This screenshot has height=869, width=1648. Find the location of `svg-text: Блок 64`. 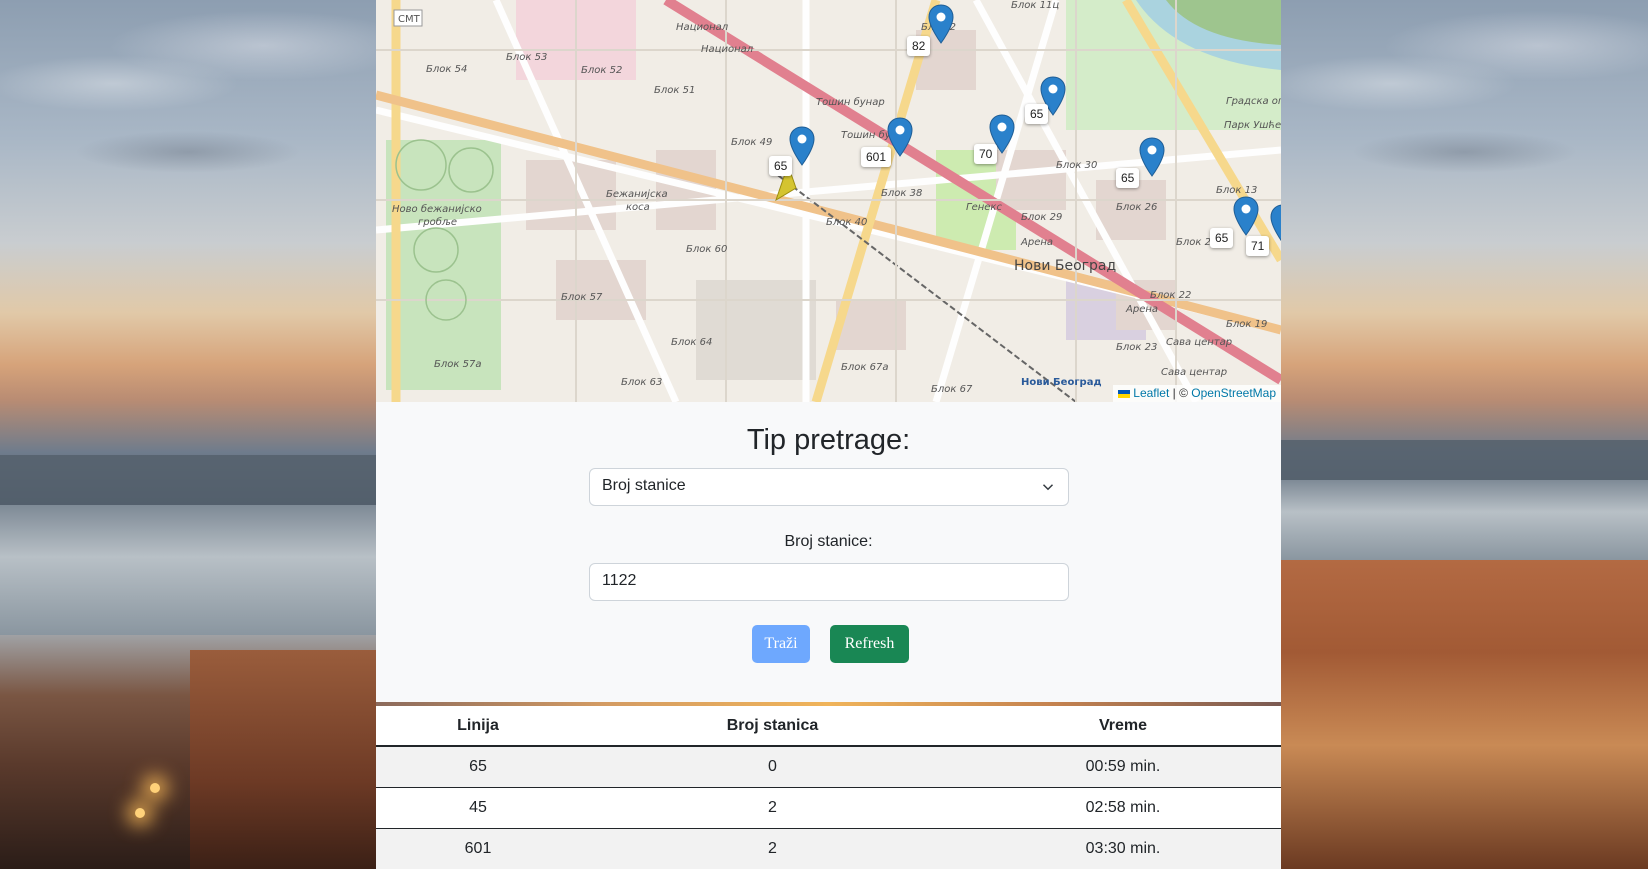

svg-text: Блок 64 is located at coordinates (691, 342).